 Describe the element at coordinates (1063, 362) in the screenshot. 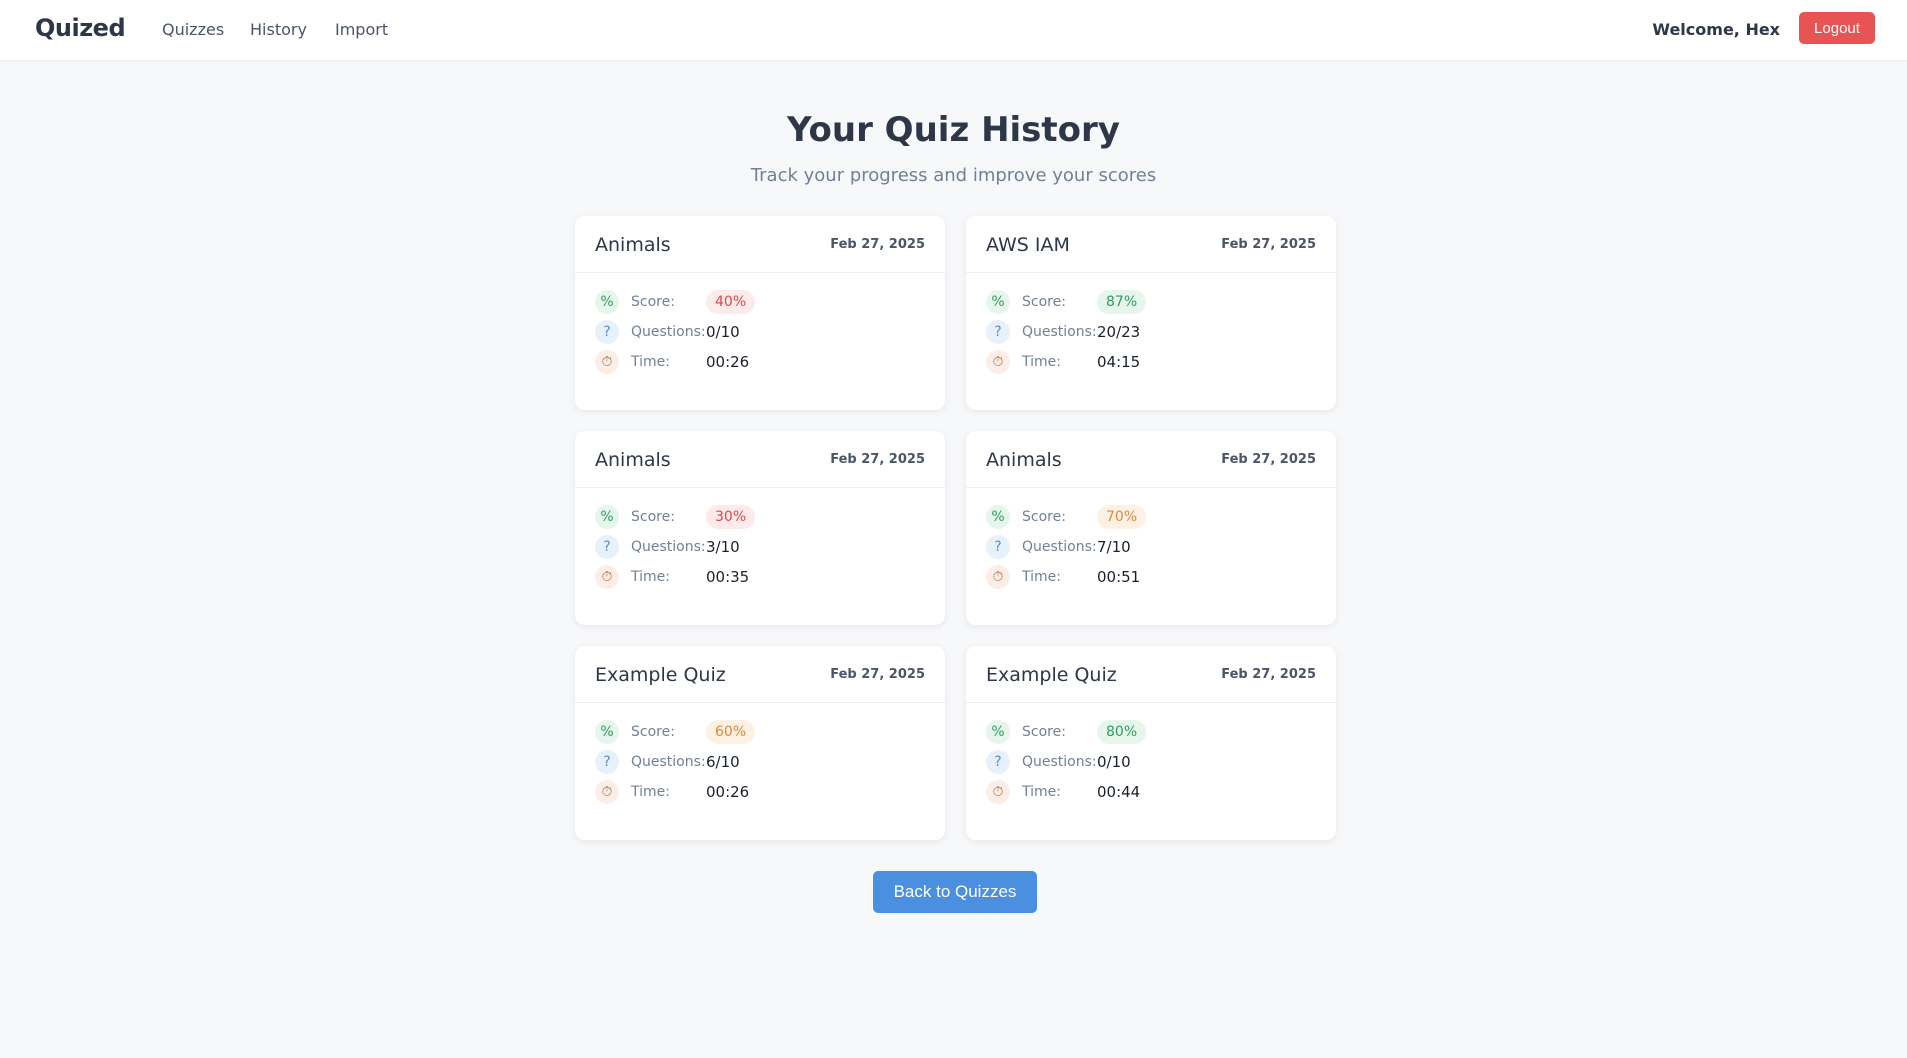

I see `time-row: ⏱ Time: 04:15` at that location.